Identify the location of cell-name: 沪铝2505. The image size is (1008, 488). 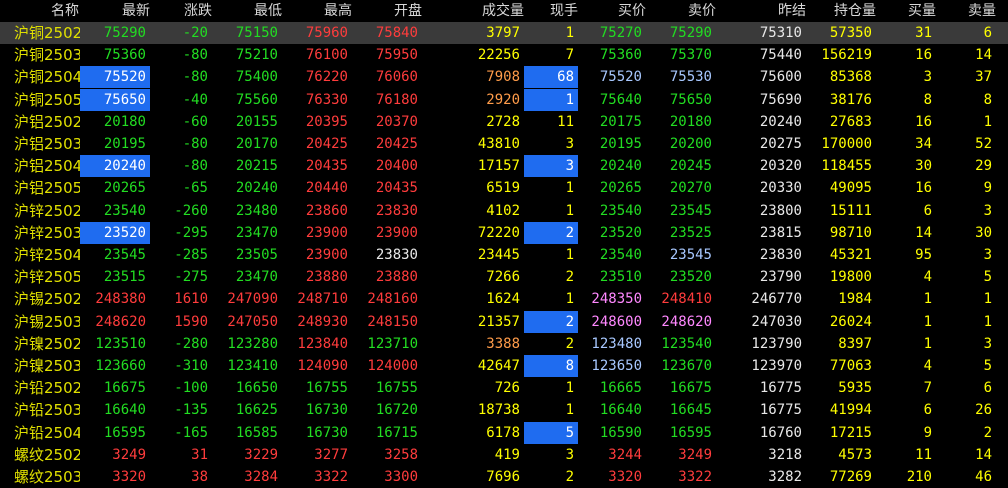
(47, 188).